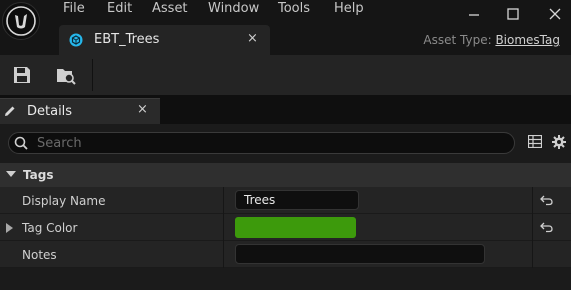 The image size is (571, 290). I want to click on browse-to-asset-button, so click(65, 75).